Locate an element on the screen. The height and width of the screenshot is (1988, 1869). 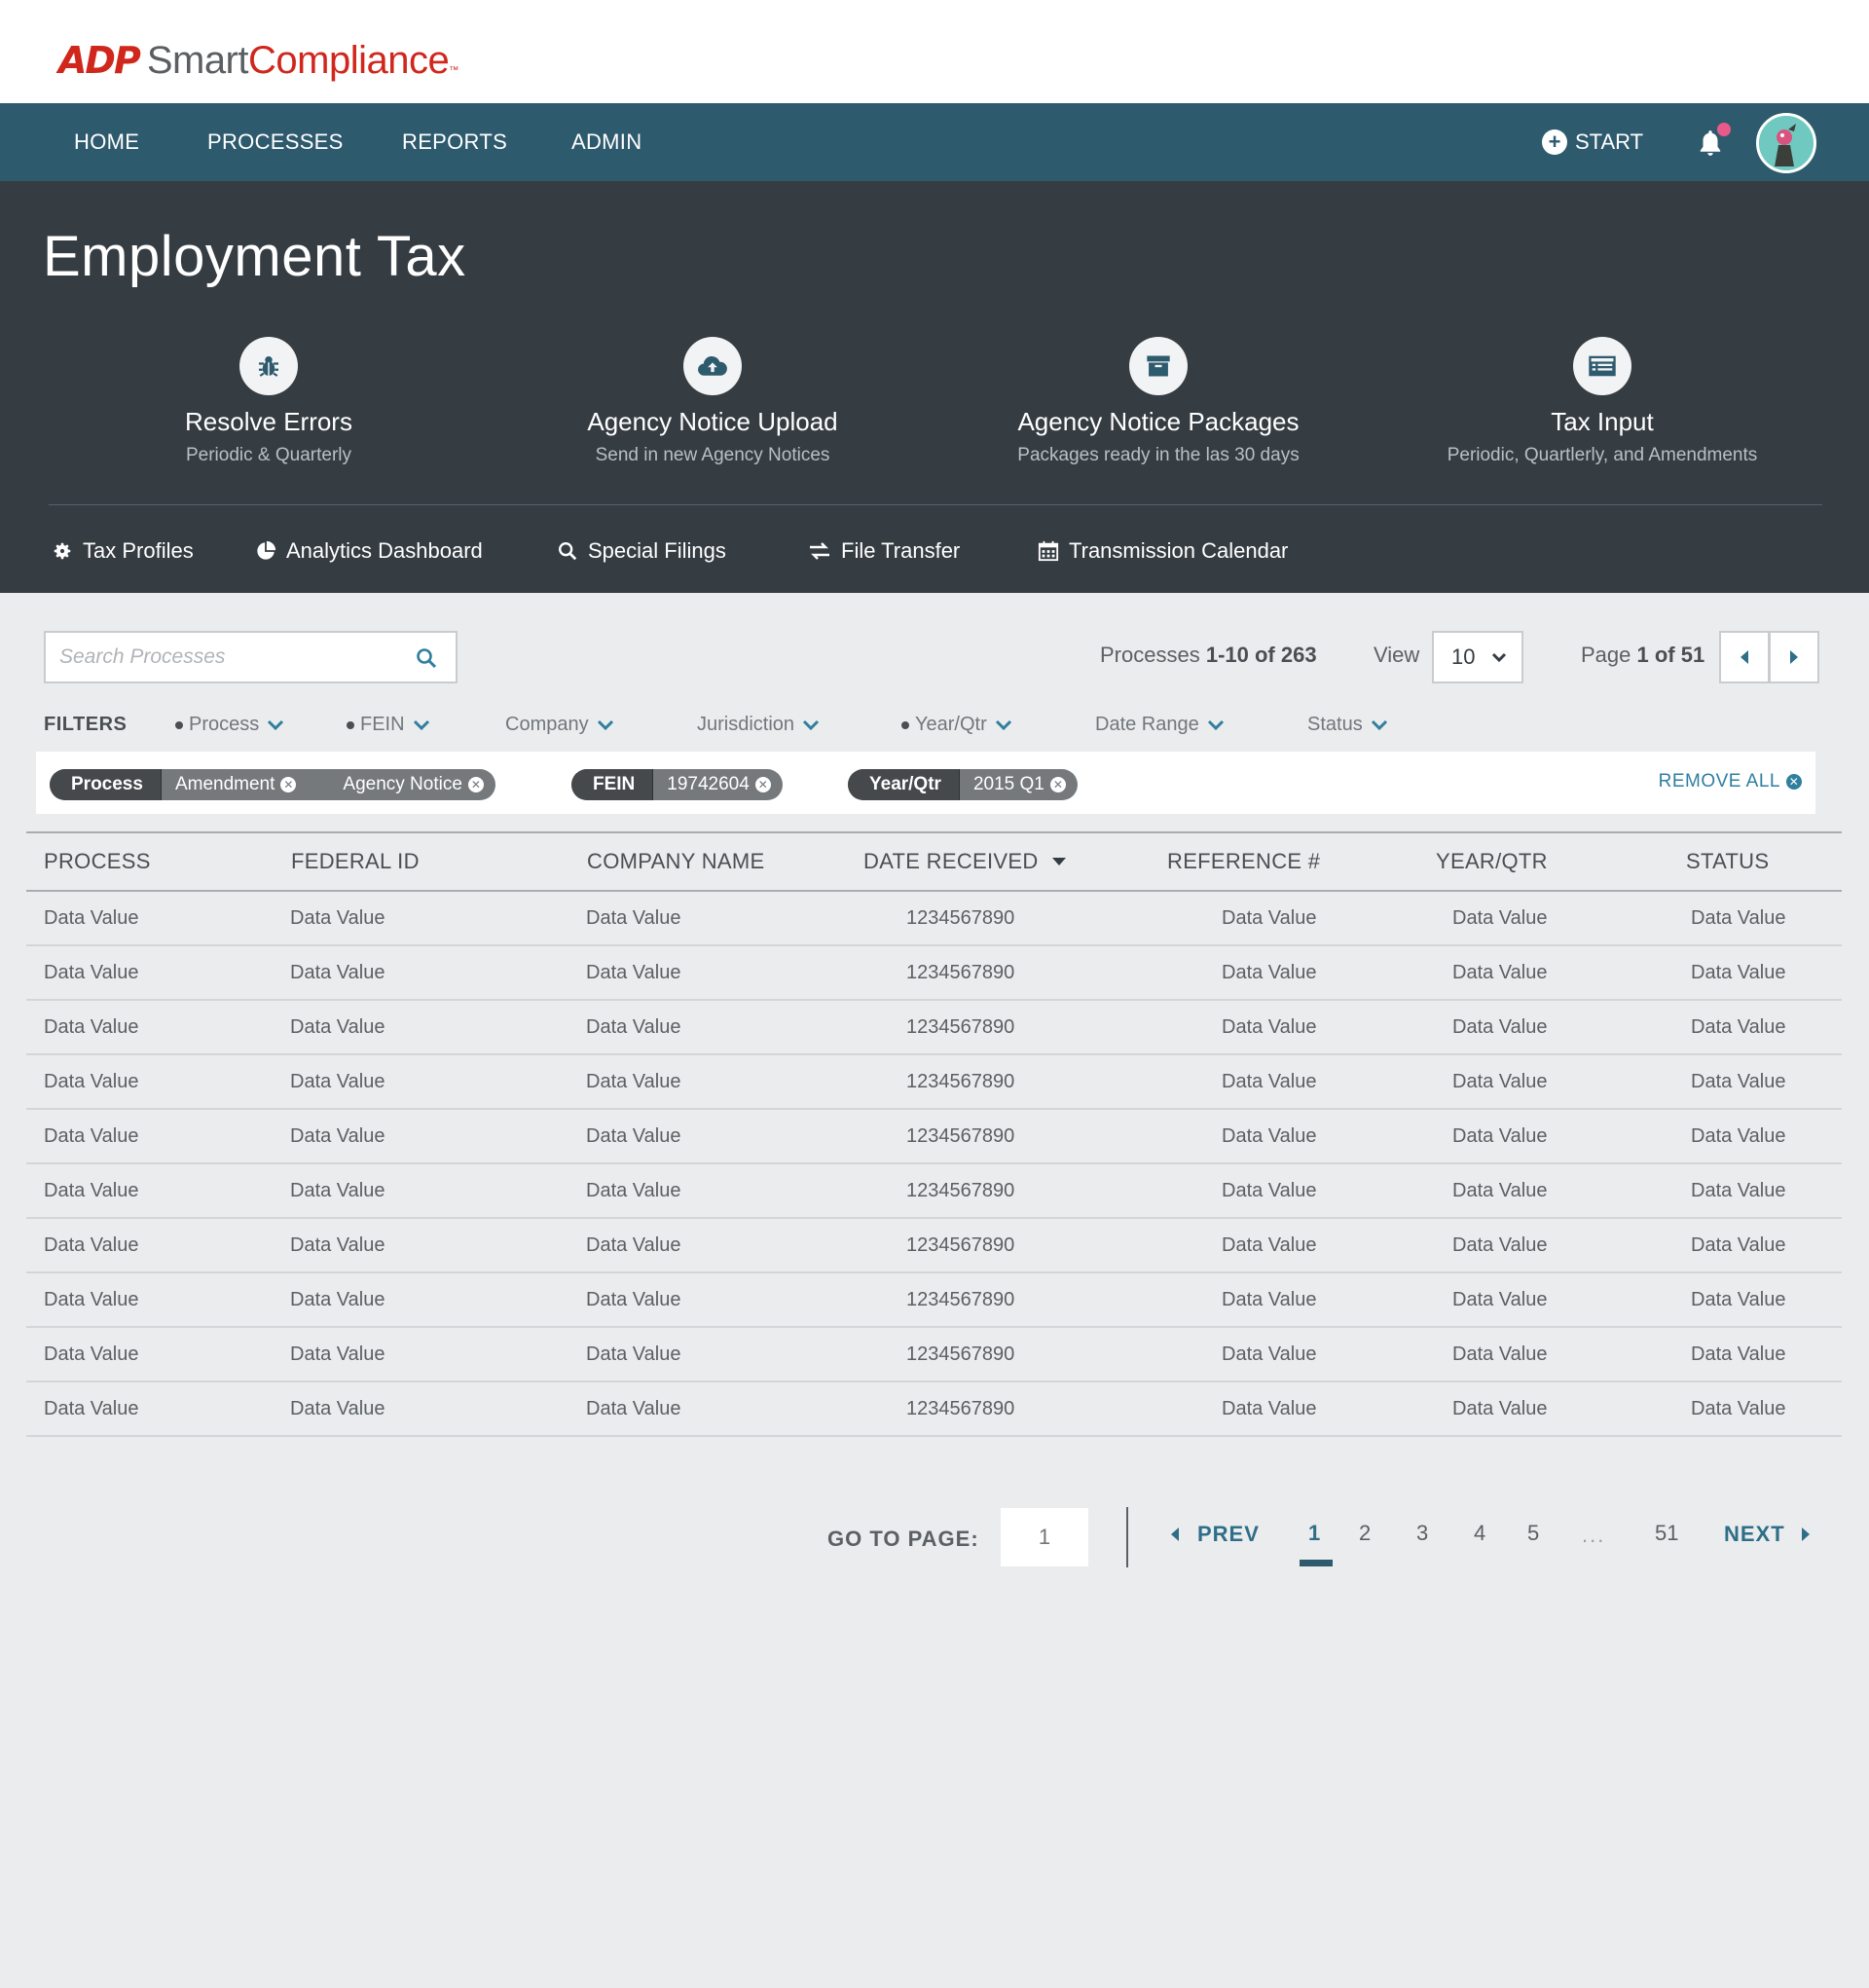
quick-link-special-filings: Special Filings is located at coordinates (641, 551).